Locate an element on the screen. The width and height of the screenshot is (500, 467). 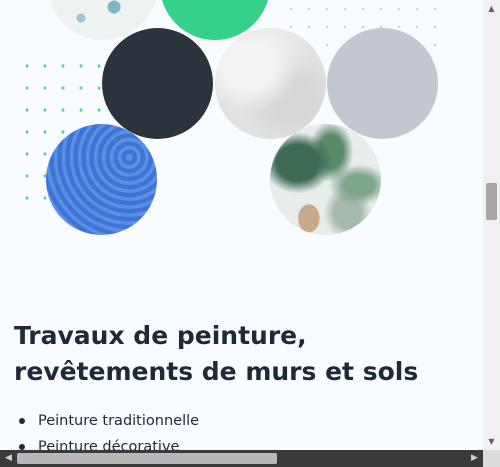
scroll-down-arrow-icon: ▼ is located at coordinates (491, 441).